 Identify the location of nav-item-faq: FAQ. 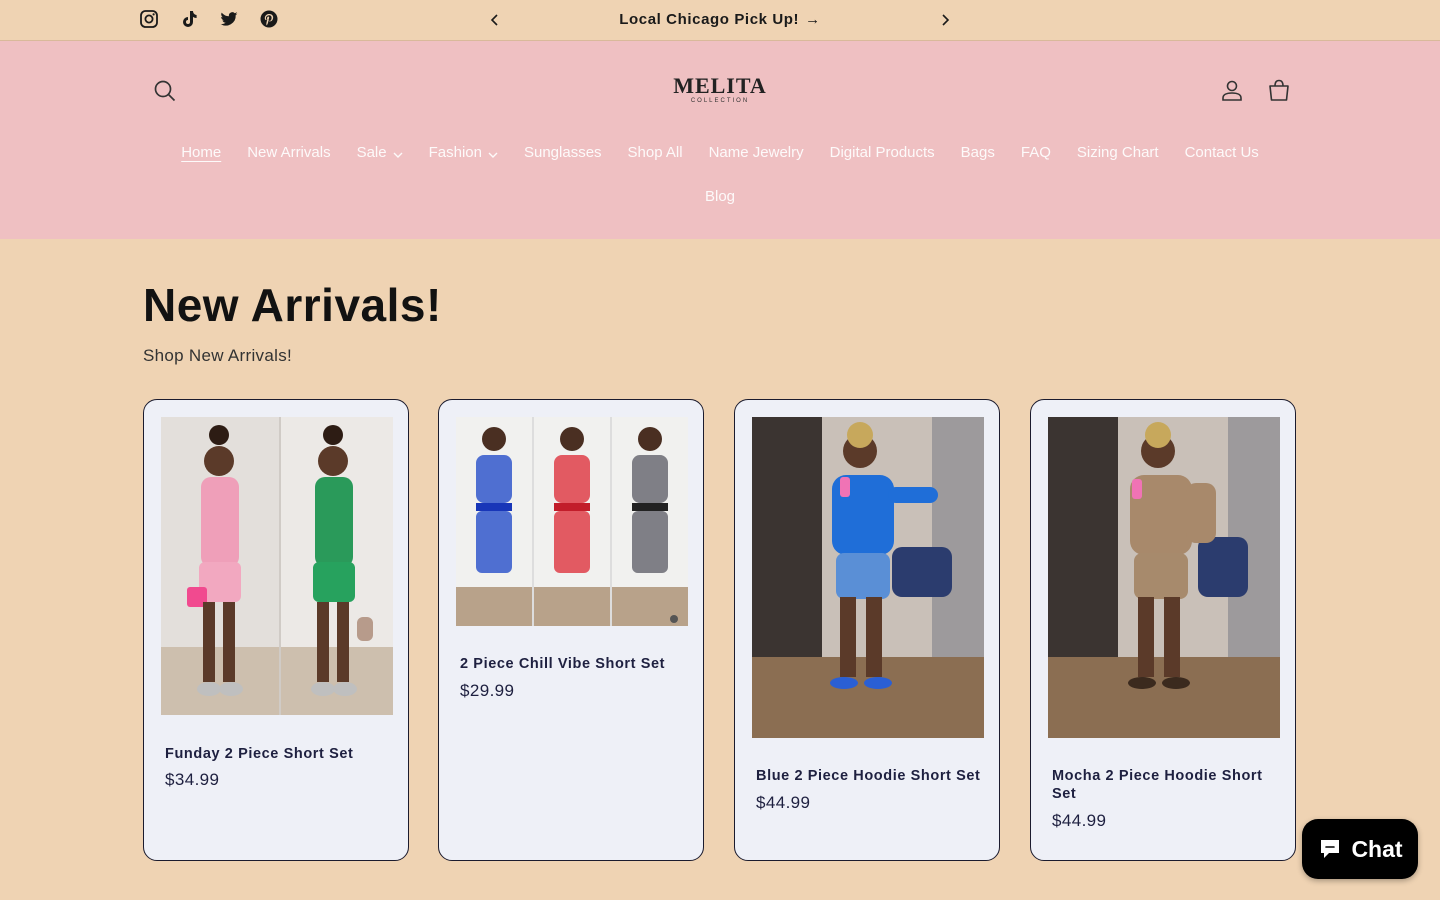
(1036, 152).